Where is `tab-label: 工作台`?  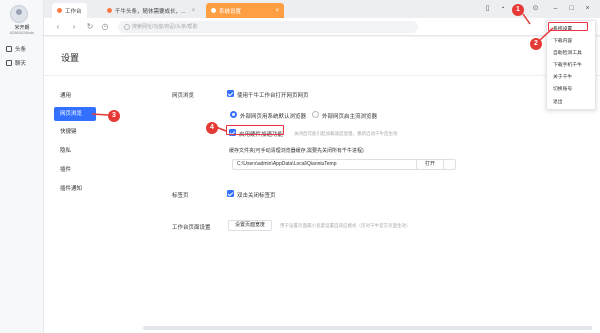 tab-label: 工作台 is located at coordinates (73, 11).